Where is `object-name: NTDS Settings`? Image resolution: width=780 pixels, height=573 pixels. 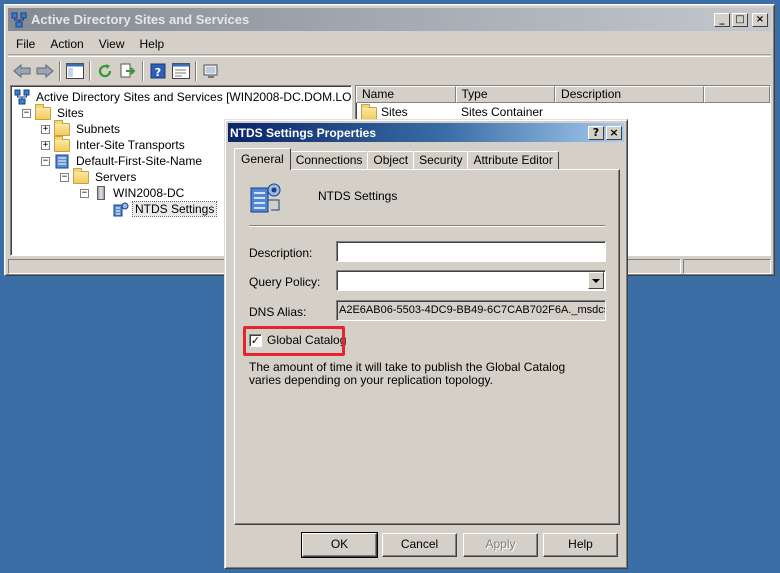
object-name: NTDS Settings is located at coordinates (358, 196).